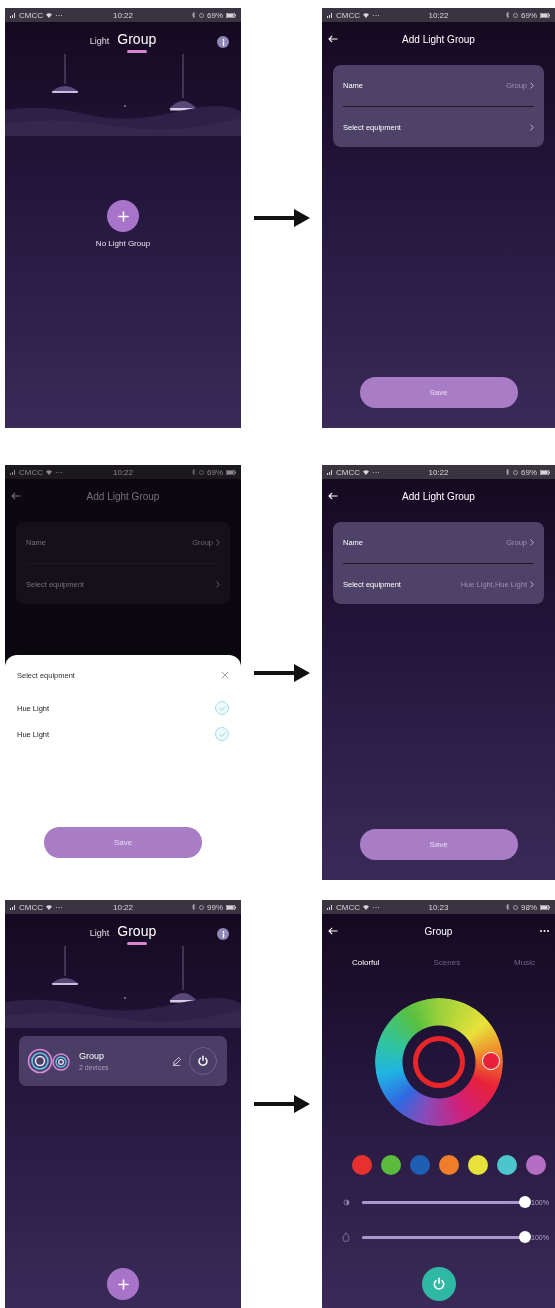 The width and height of the screenshot is (555, 1308). Describe the element at coordinates (346, 1202) in the screenshot. I see `brightness-icon` at that location.